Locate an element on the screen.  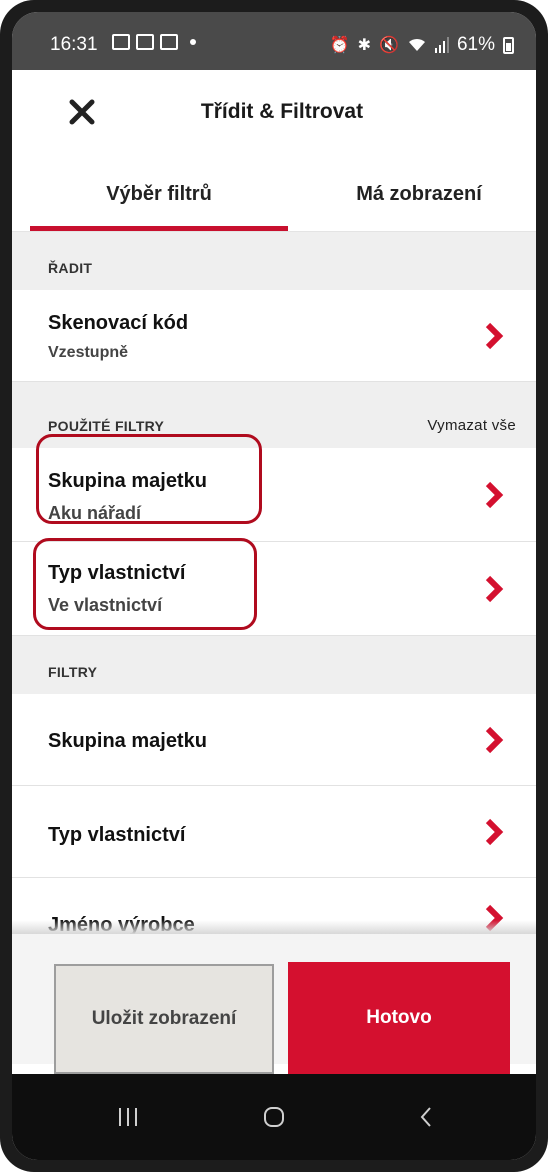
back-icon is located at coordinates (425, 1117).